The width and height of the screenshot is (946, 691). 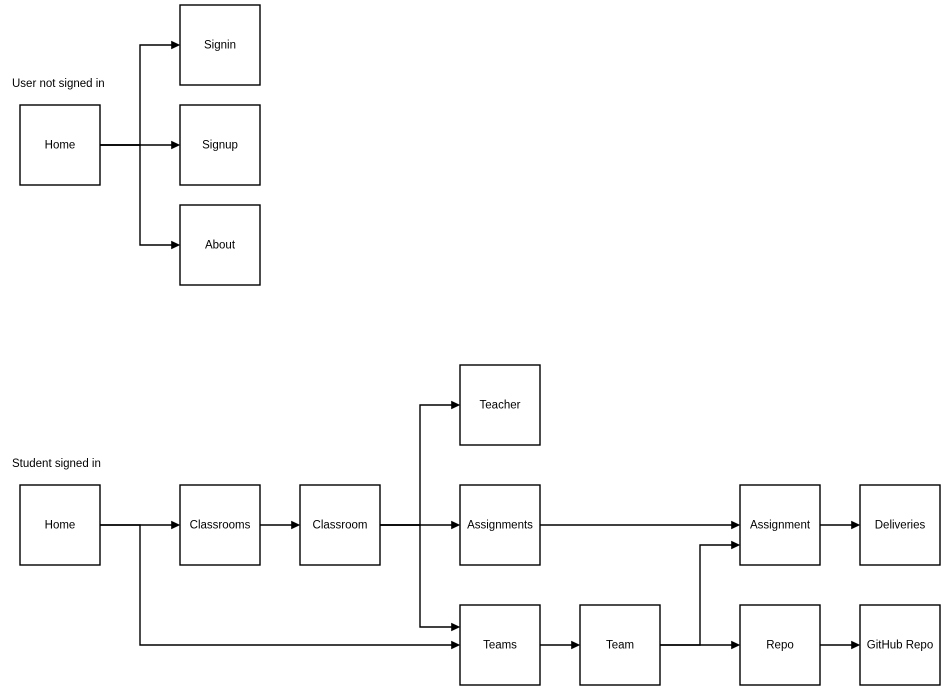 I want to click on node-label: About, so click(x=220, y=246).